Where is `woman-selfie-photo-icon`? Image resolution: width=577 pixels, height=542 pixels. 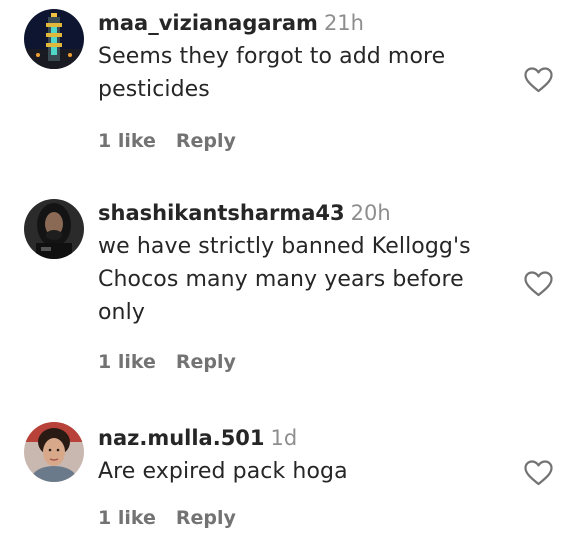 woman-selfie-photo-icon is located at coordinates (54, 452).